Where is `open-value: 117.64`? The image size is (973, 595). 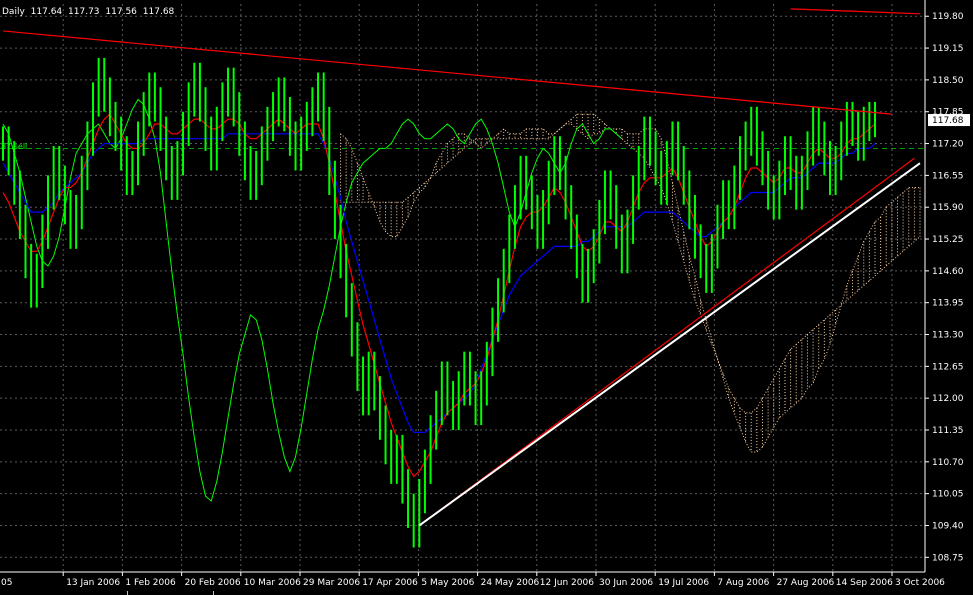
open-value: 117.64 is located at coordinates (46, 12).